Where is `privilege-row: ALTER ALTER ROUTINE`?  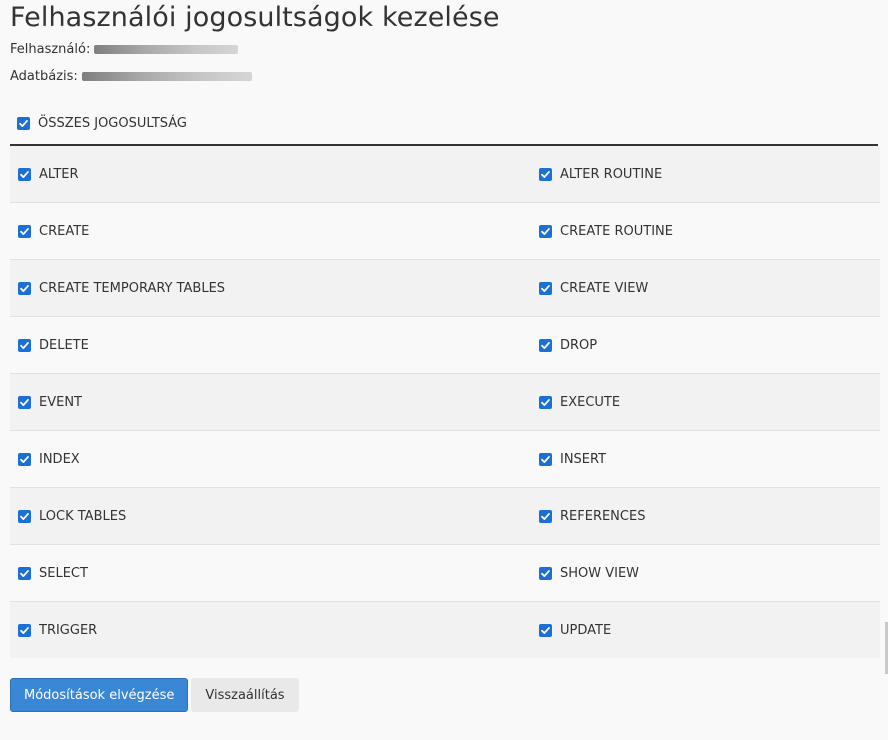
privilege-row: ALTER ALTER ROUTINE is located at coordinates (445, 174).